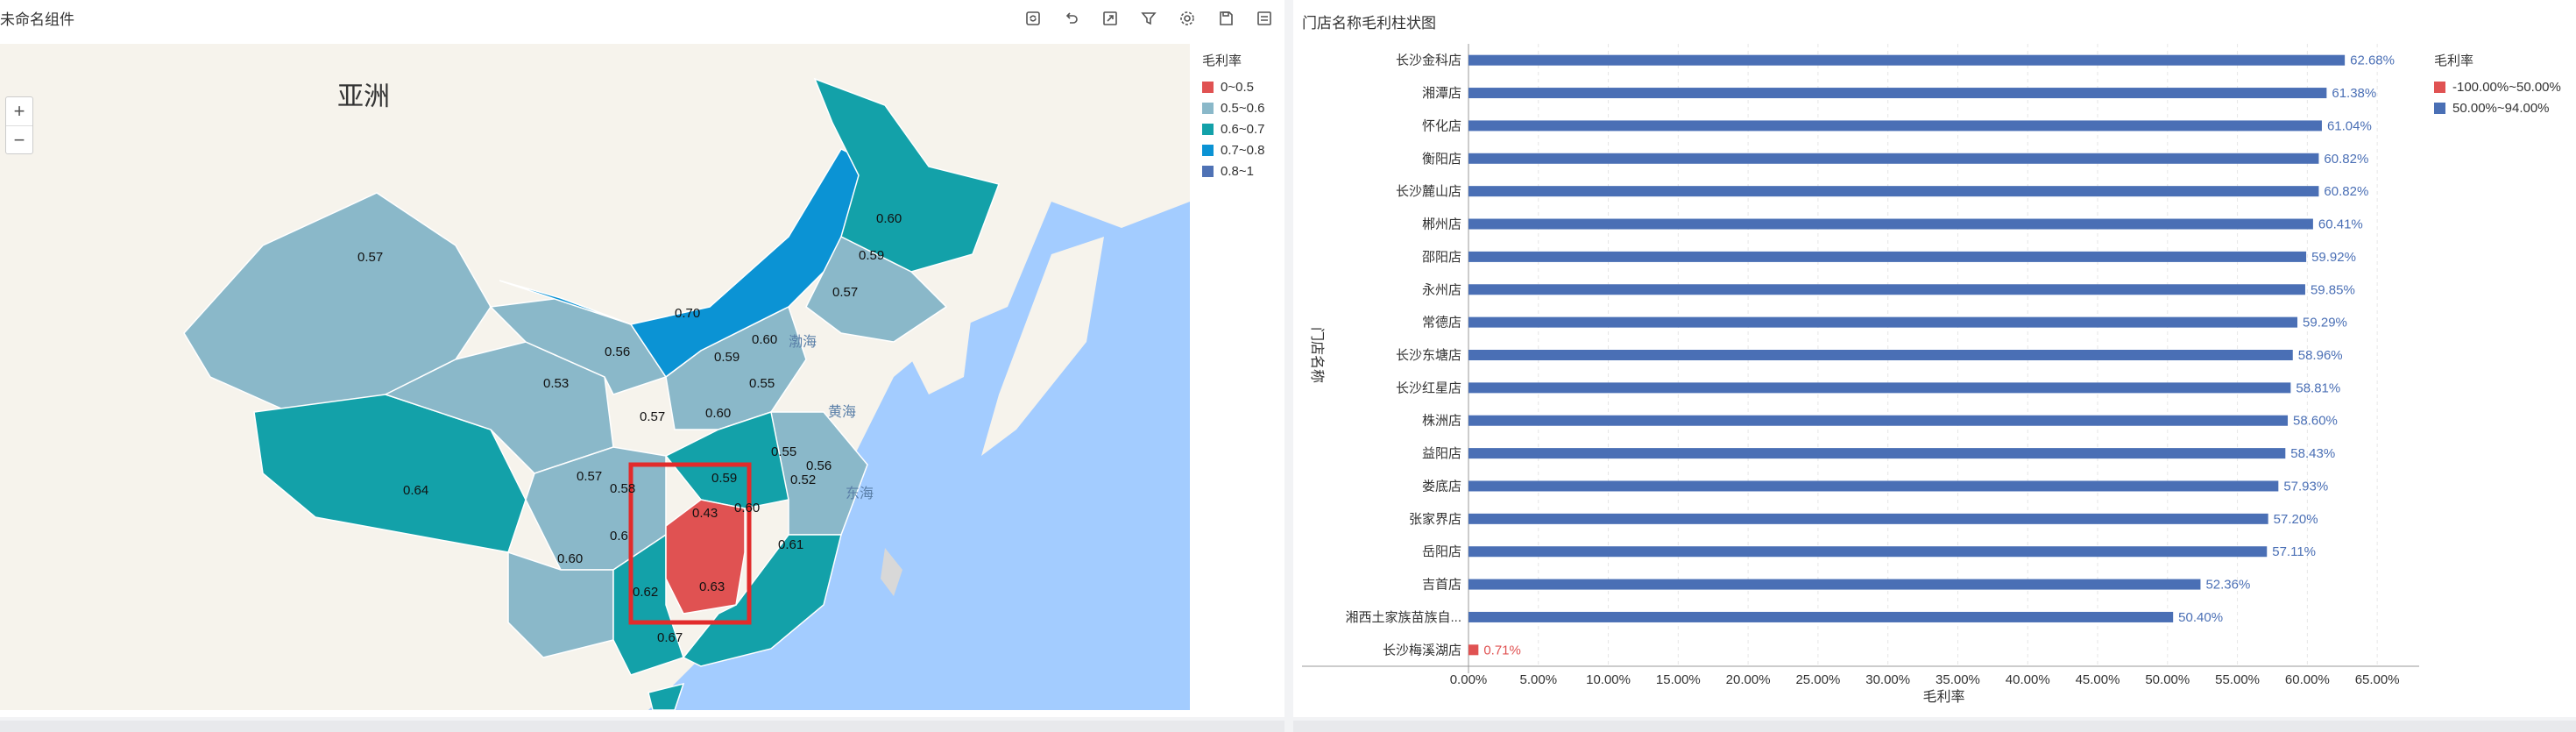 This screenshot has height=732, width=2576. What do you see at coordinates (860, 493) in the screenshot?
I see `label-east-sea: 东海` at bounding box center [860, 493].